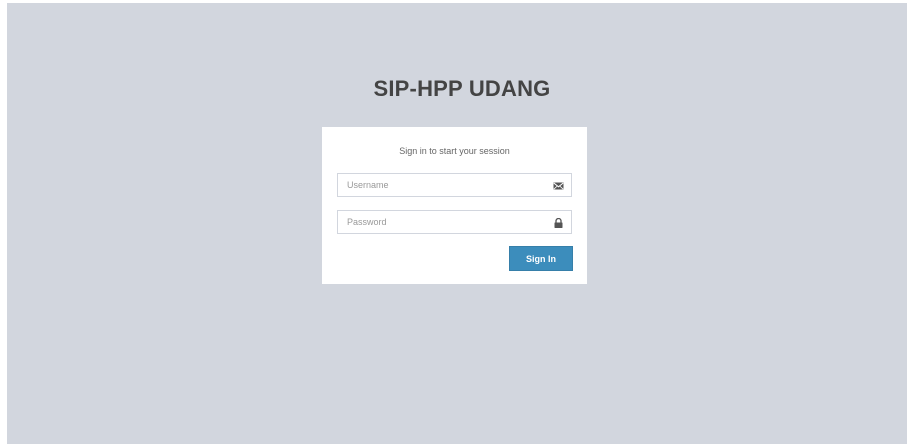  What do you see at coordinates (454, 151) in the screenshot?
I see `login-box-message: Sign in to start your session` at bounding box center [454, 151].